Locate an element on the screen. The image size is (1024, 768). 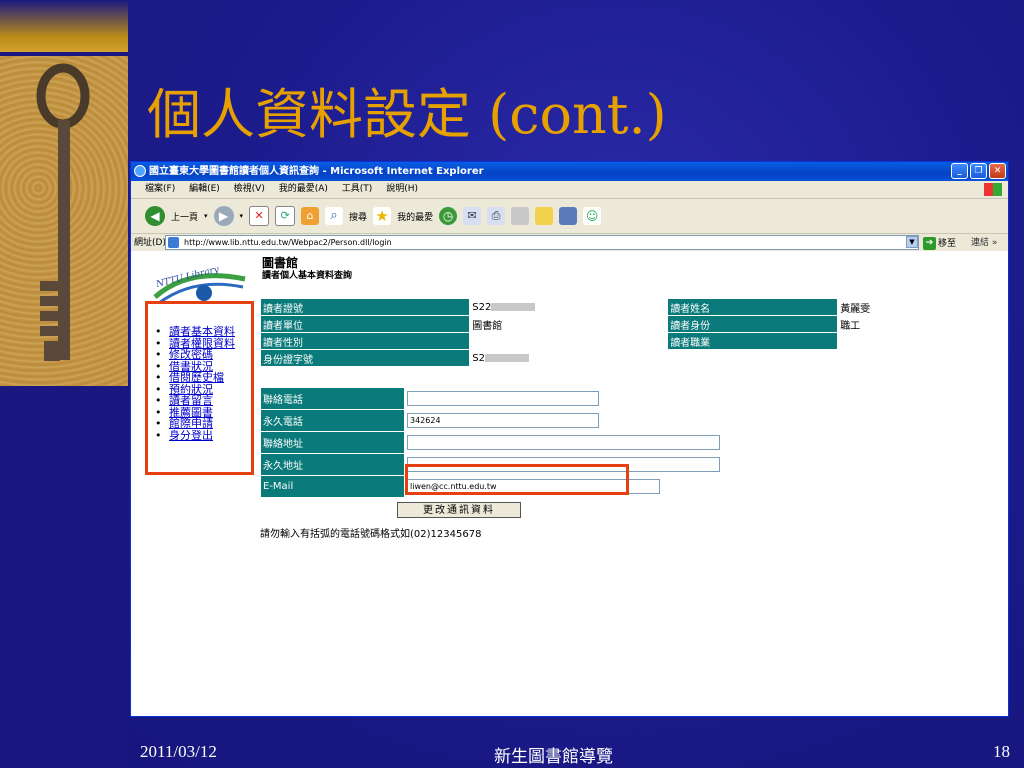
name-label: 讀者姓名 is located at coordinates (753, 307).